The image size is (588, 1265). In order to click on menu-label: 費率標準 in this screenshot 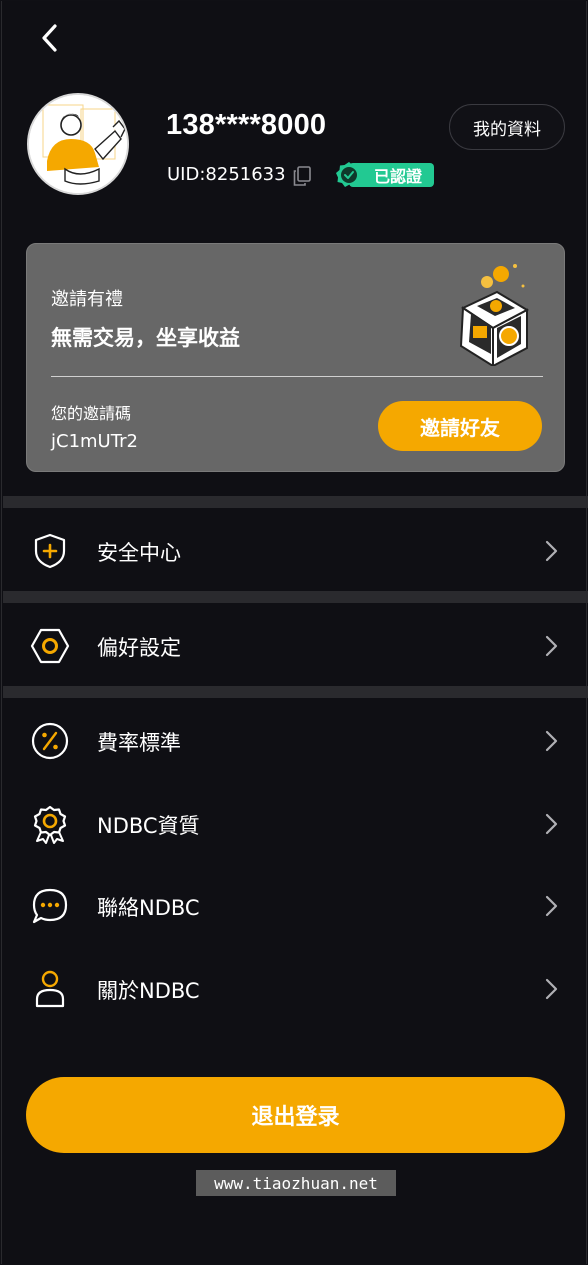, I will do `click(139, 743)`.